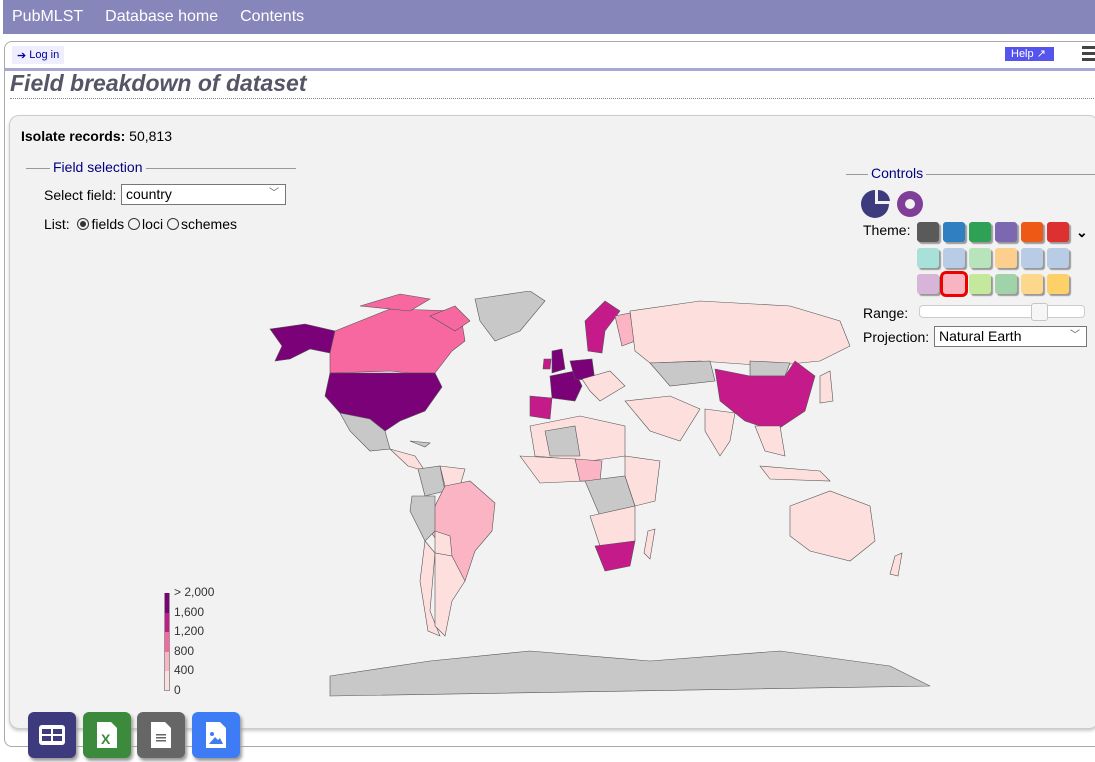 The height and width of the screenshot is (762, 1095). I want to click on nav-pubmlst: PubMLST, so click(47, 17).